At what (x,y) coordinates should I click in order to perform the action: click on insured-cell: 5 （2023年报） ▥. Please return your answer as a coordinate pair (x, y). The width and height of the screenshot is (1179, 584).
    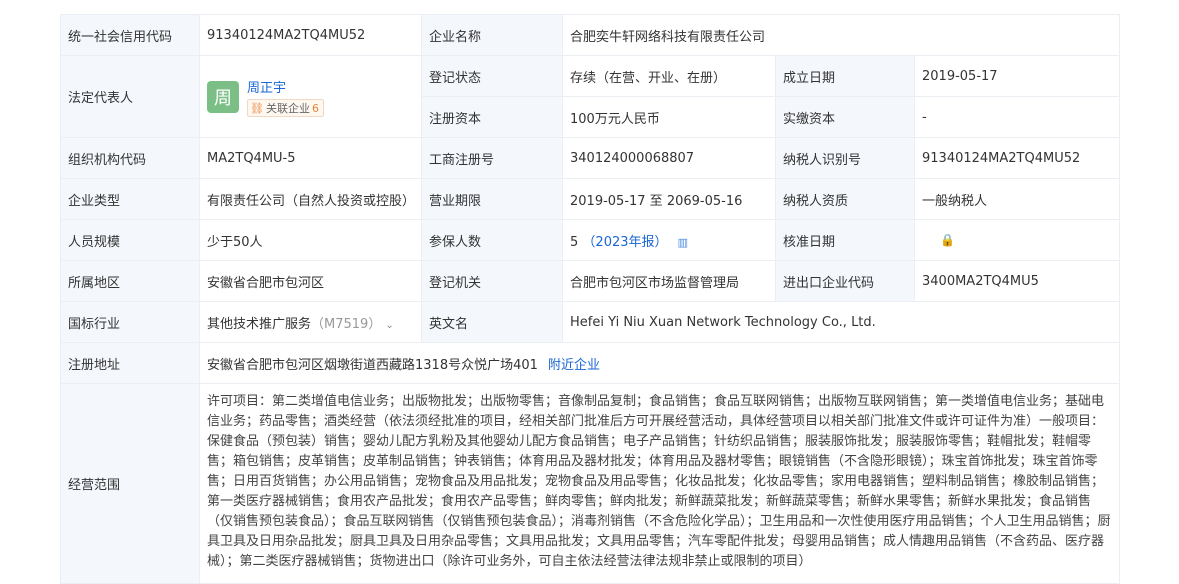
    Looking at the image, I should click on (669, 240).